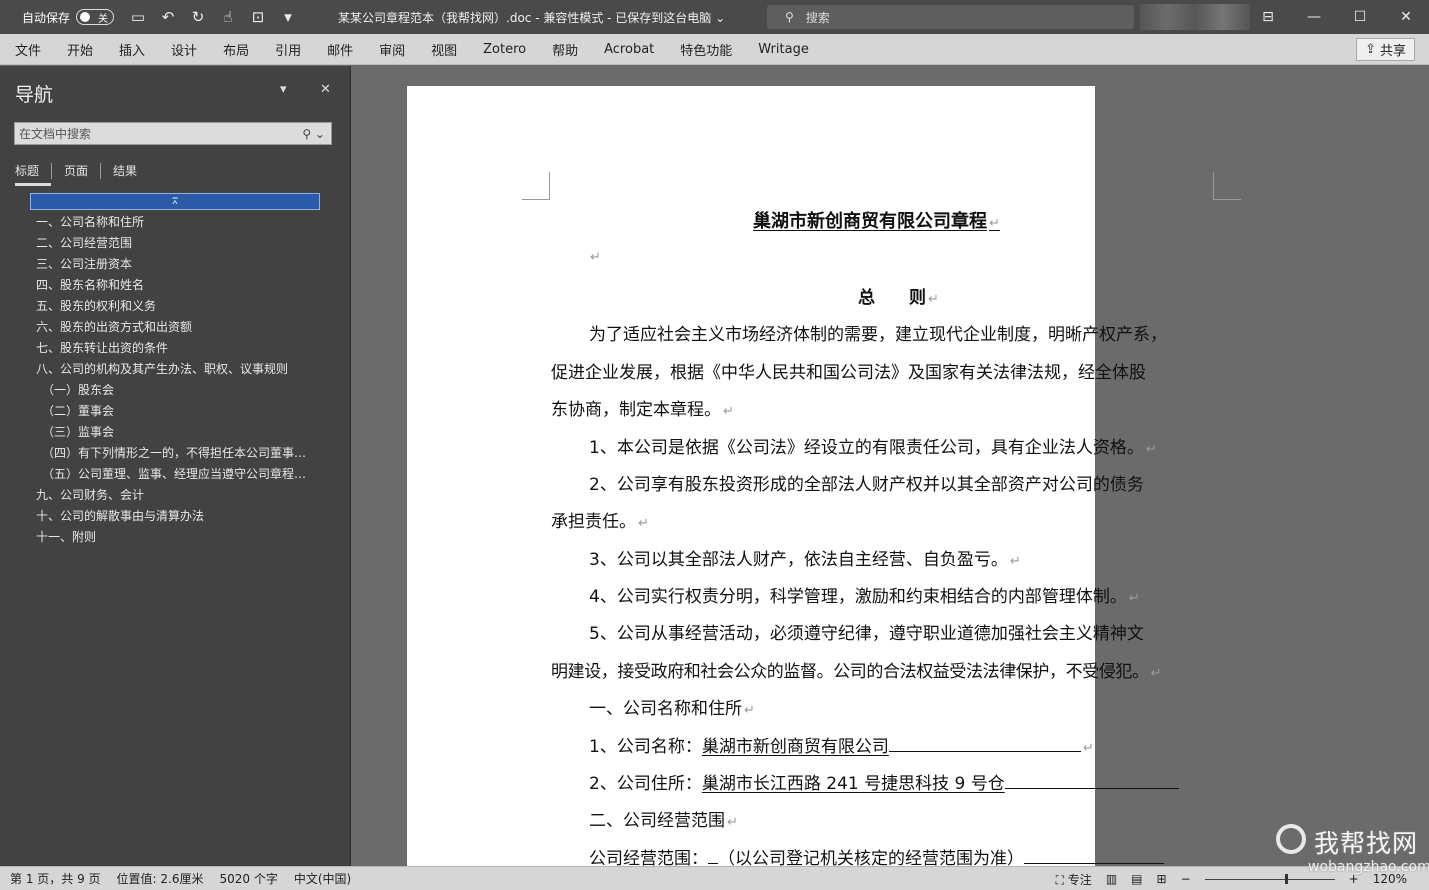 Image resolution: width=1429 pixels, height=890 pixels. Describe the element at coordinates (157, 495) in the screenshot. I see `nav-heading-item: 九、公司财务、会计` at that location.